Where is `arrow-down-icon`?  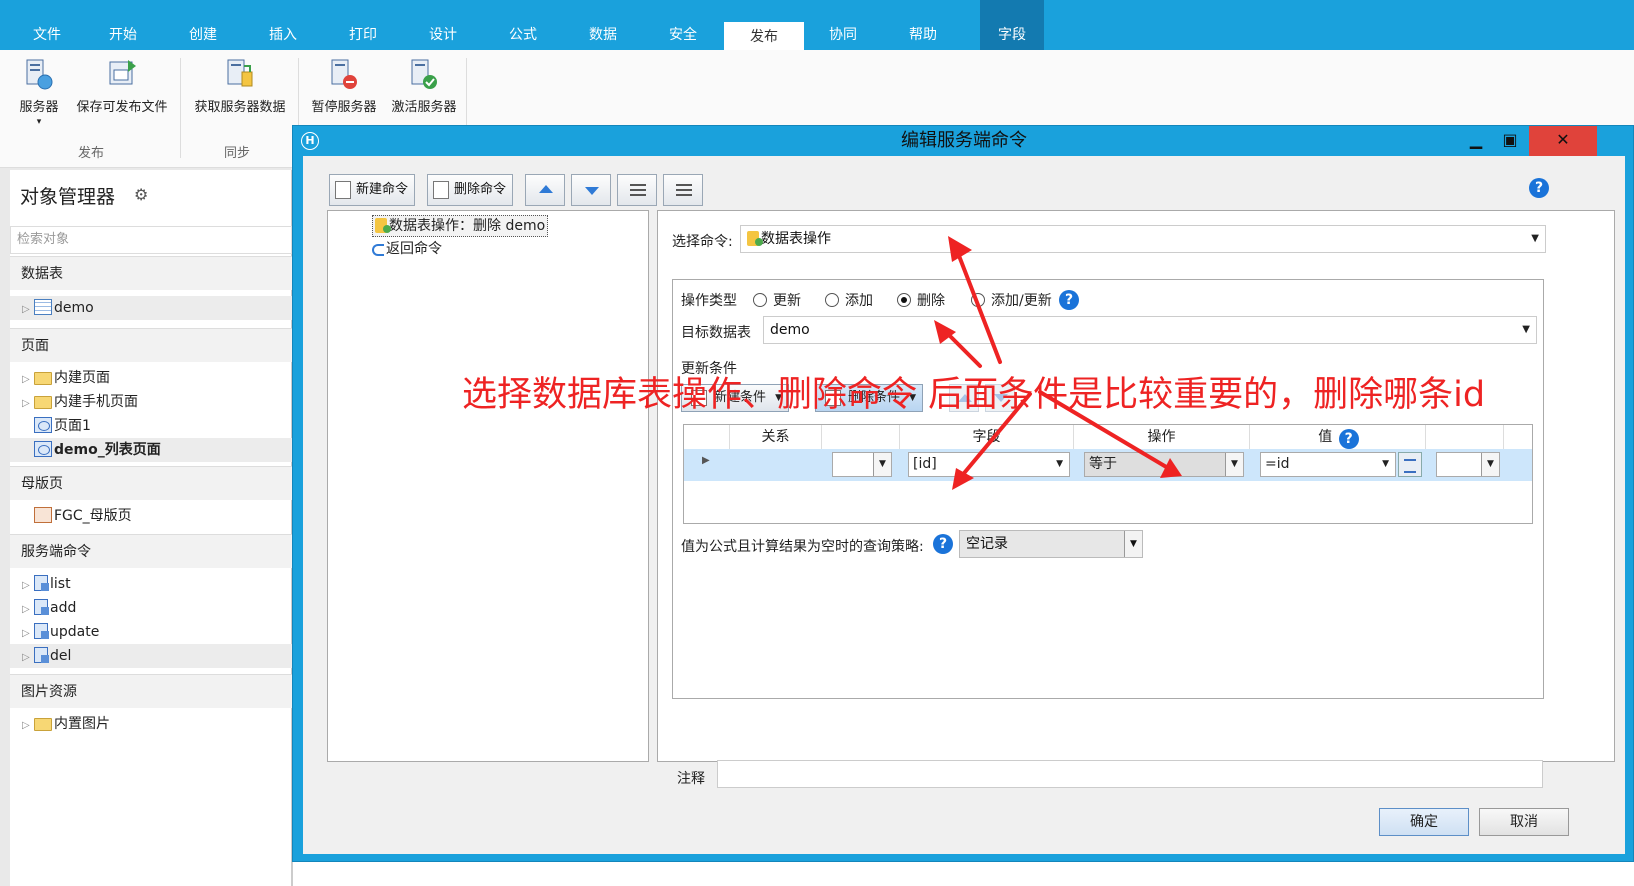
arrow-down-icon is located at coordinates (592, 191).